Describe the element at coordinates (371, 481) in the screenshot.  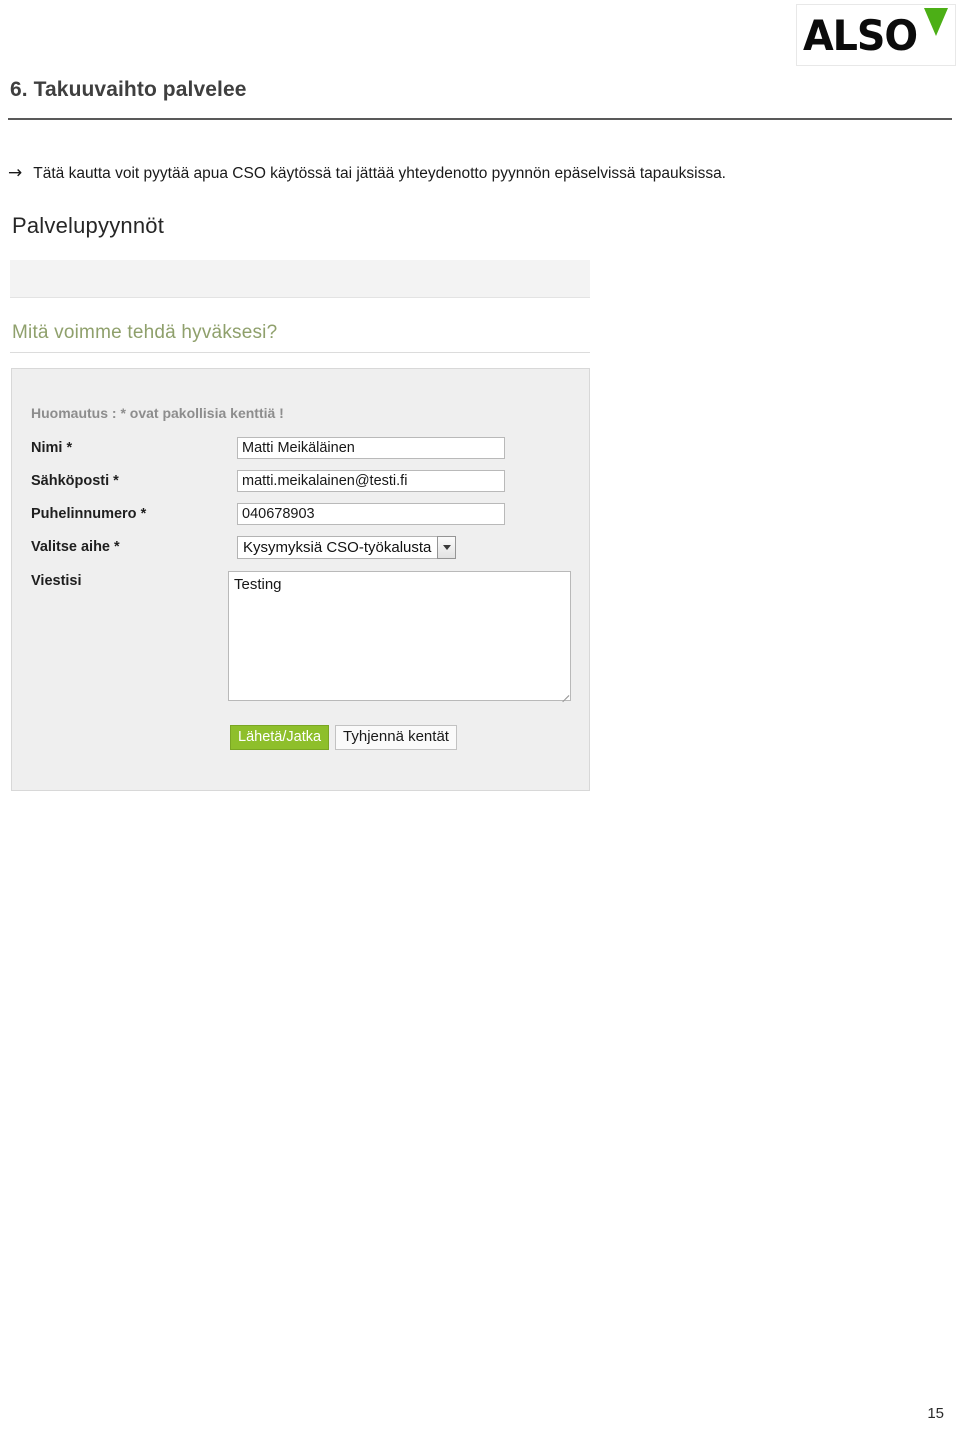
I see `sahkoposti-input` at that location.